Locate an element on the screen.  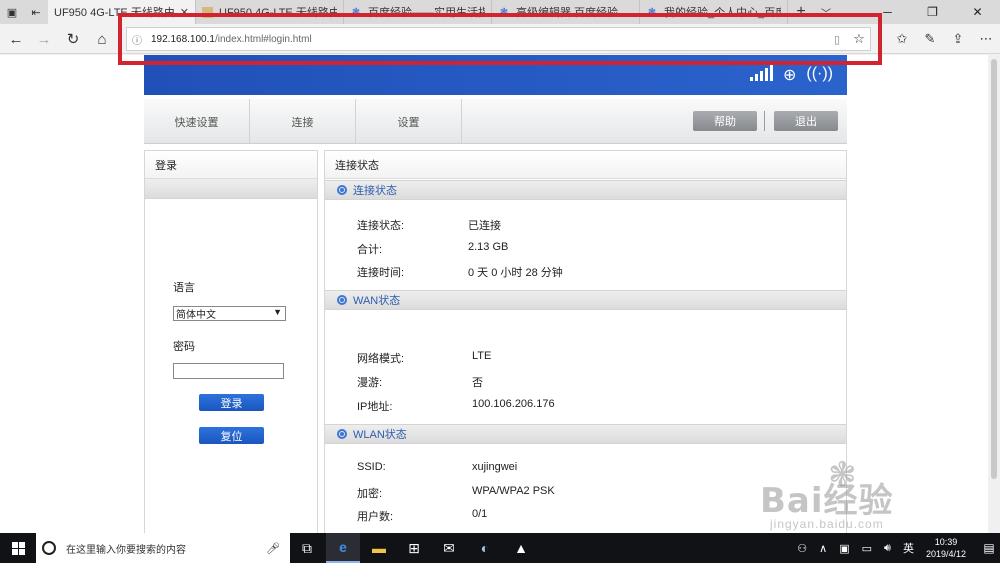
login-button: 登录 is located at coordinates (231, 402).